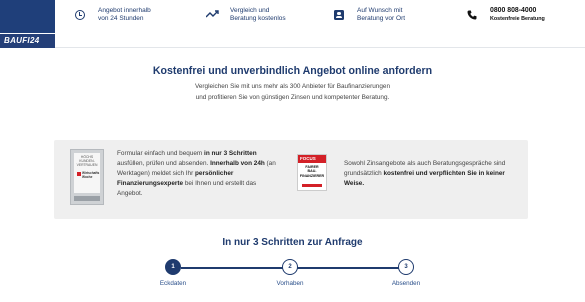 Image resolution: width=585 pixels, height=302 pixels. I want to click on logo-text: BAUFI24, so click(22, 40).